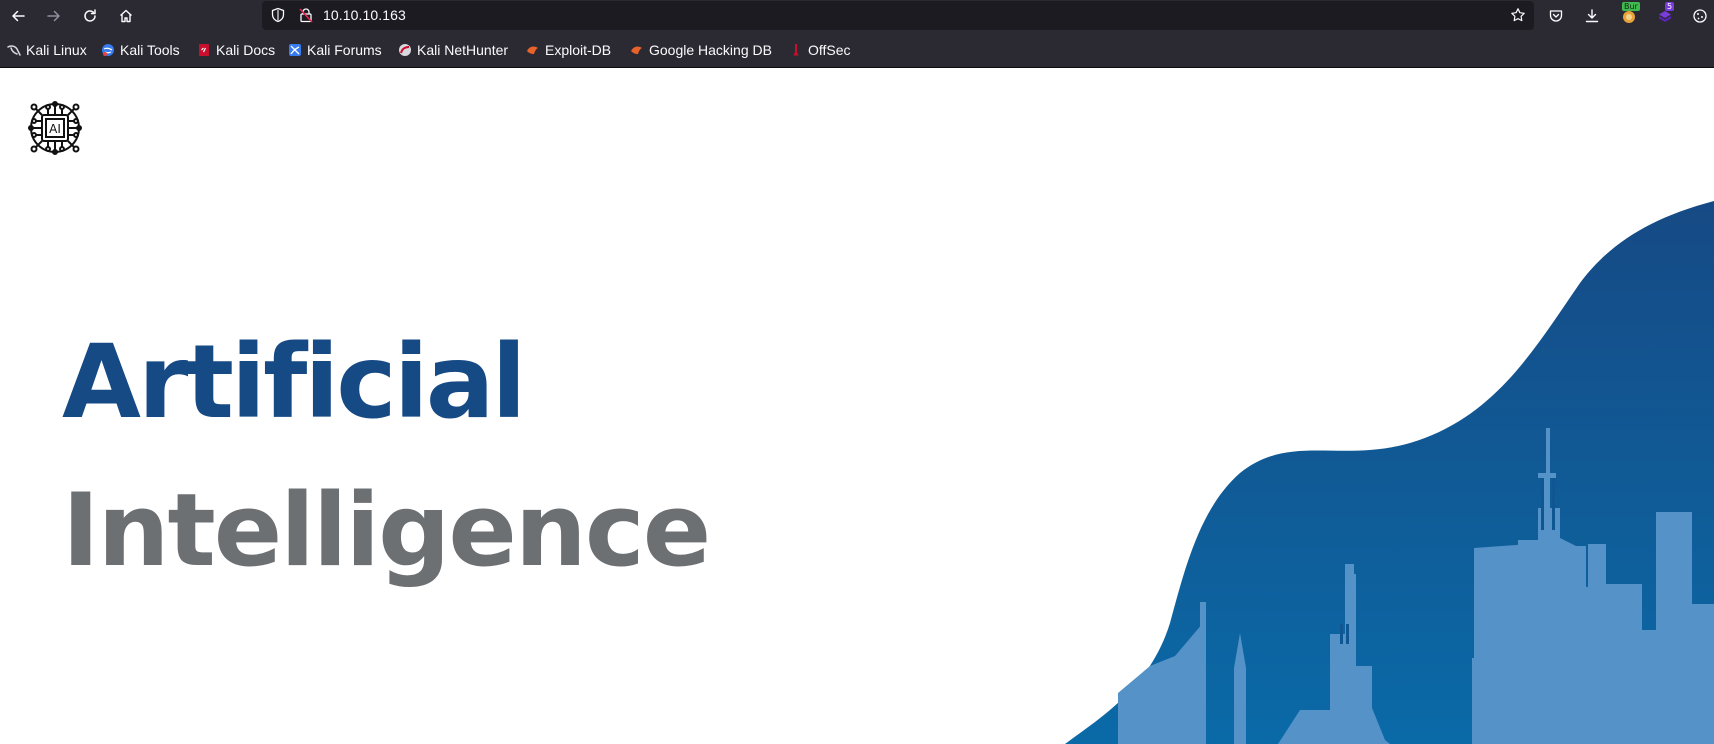 This screenshot has height=744, width=1714. I want to click on offsec-icon, so click(796, 50).